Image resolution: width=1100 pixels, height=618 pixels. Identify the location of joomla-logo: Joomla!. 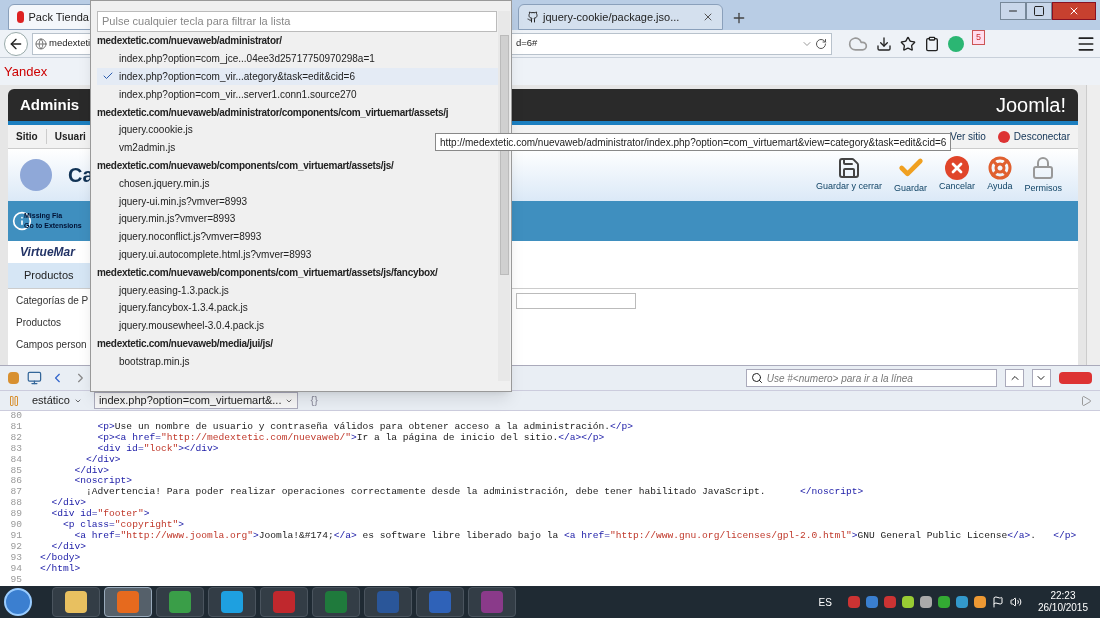
(1030, 105).